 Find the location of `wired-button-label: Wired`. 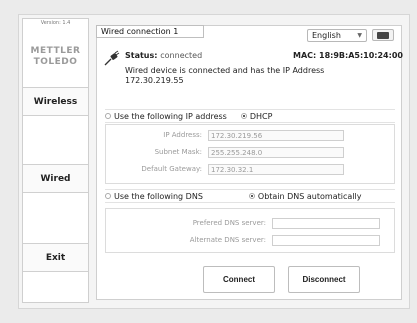

wired-button-label: Wired is located at coordinates (55, 178).